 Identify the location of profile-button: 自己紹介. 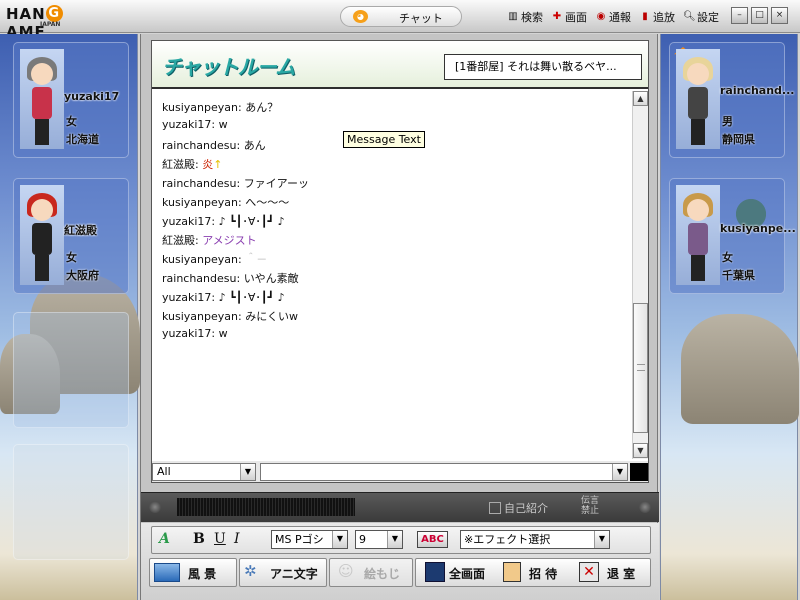
(518, 508).